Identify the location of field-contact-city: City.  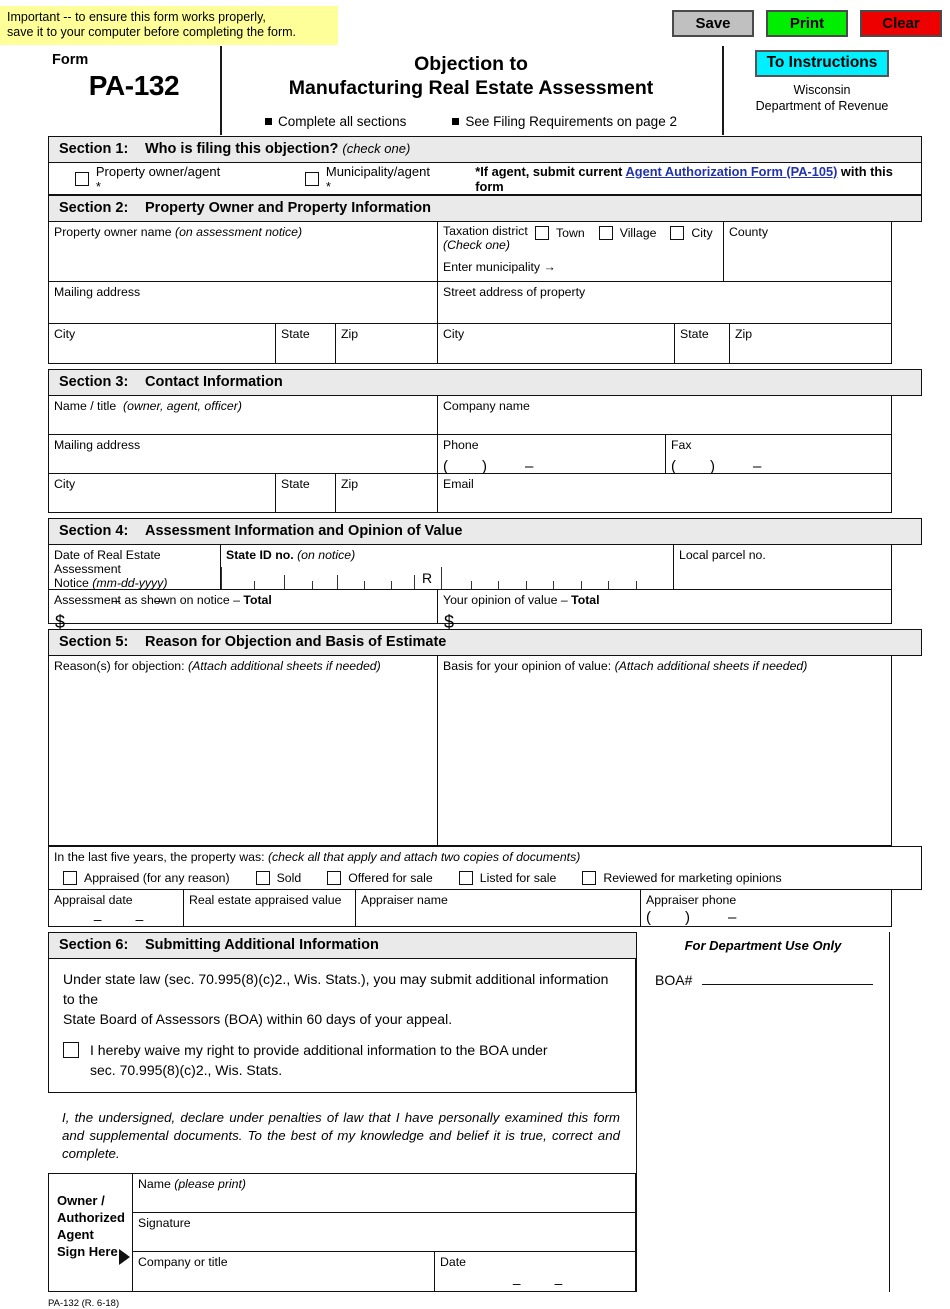
(161, 493).